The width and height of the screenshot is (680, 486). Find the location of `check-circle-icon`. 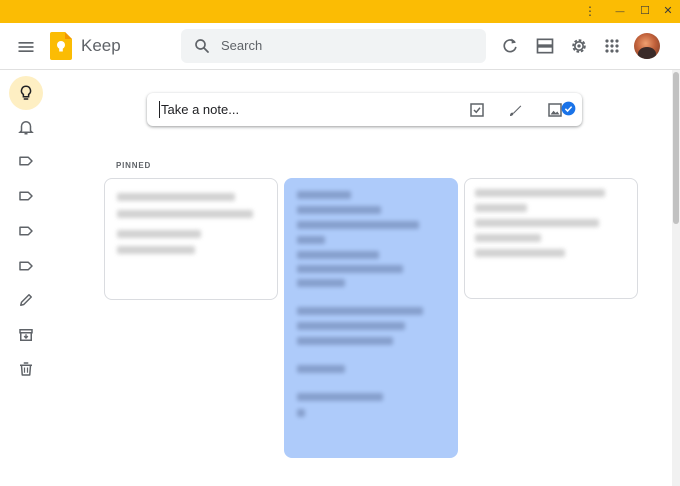

check-circle-icon is located at coordinates (568, 108).